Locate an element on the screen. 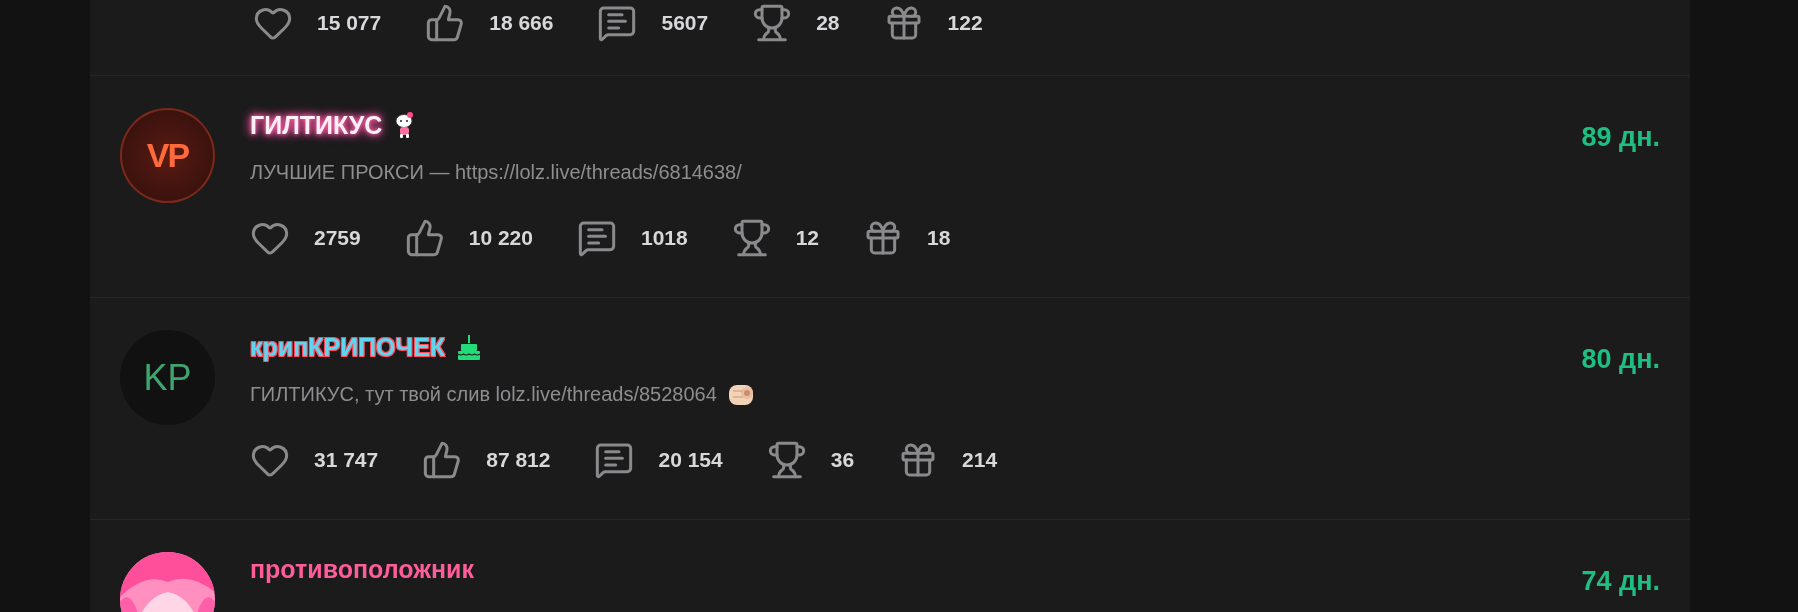 The width and height of the screenshot is (1798, 612). stat-count: 12 is located at coordinates (807, 238).